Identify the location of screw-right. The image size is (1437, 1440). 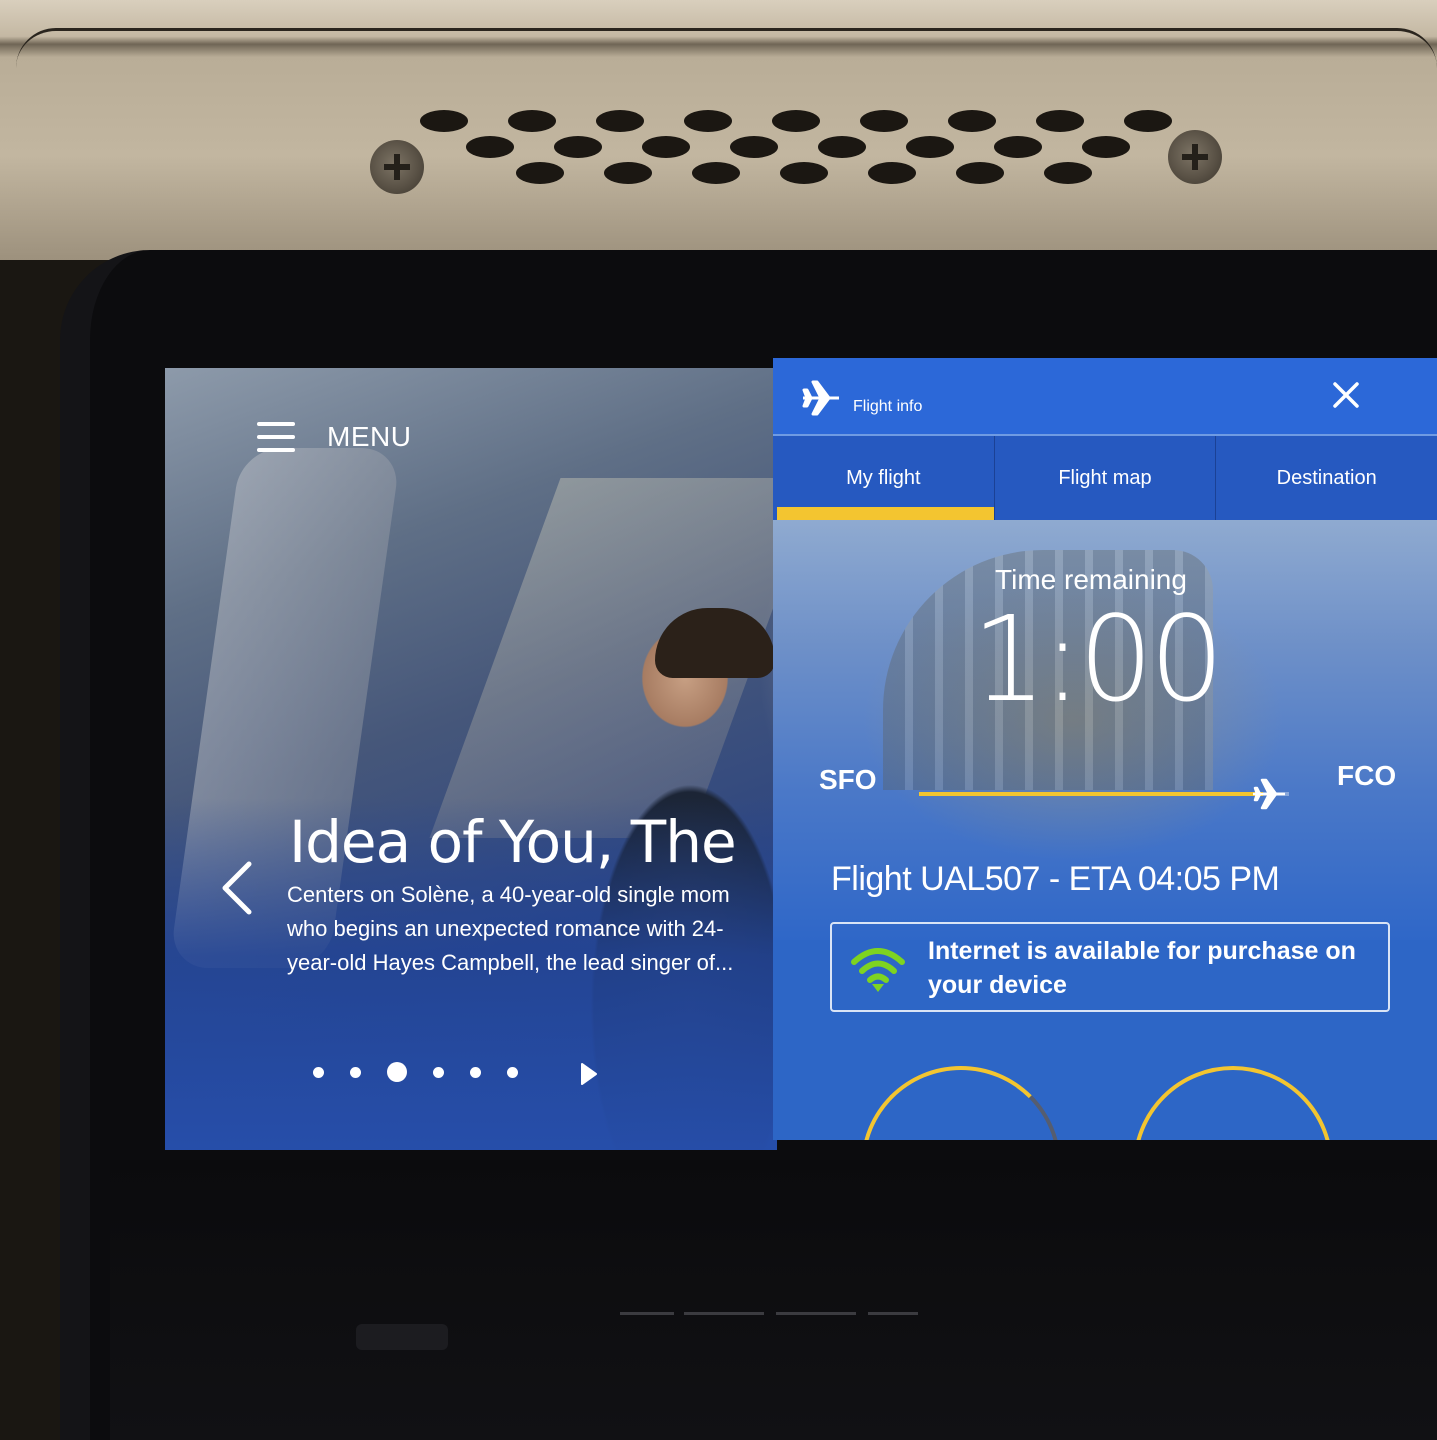
(1195, 157).